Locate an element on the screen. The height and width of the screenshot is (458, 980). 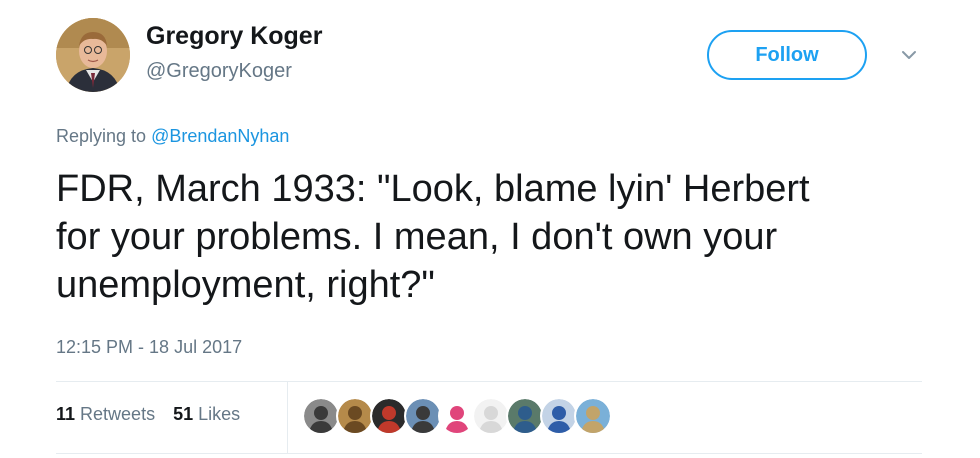
likes-label: Likes is located at coordinates (219, 414).